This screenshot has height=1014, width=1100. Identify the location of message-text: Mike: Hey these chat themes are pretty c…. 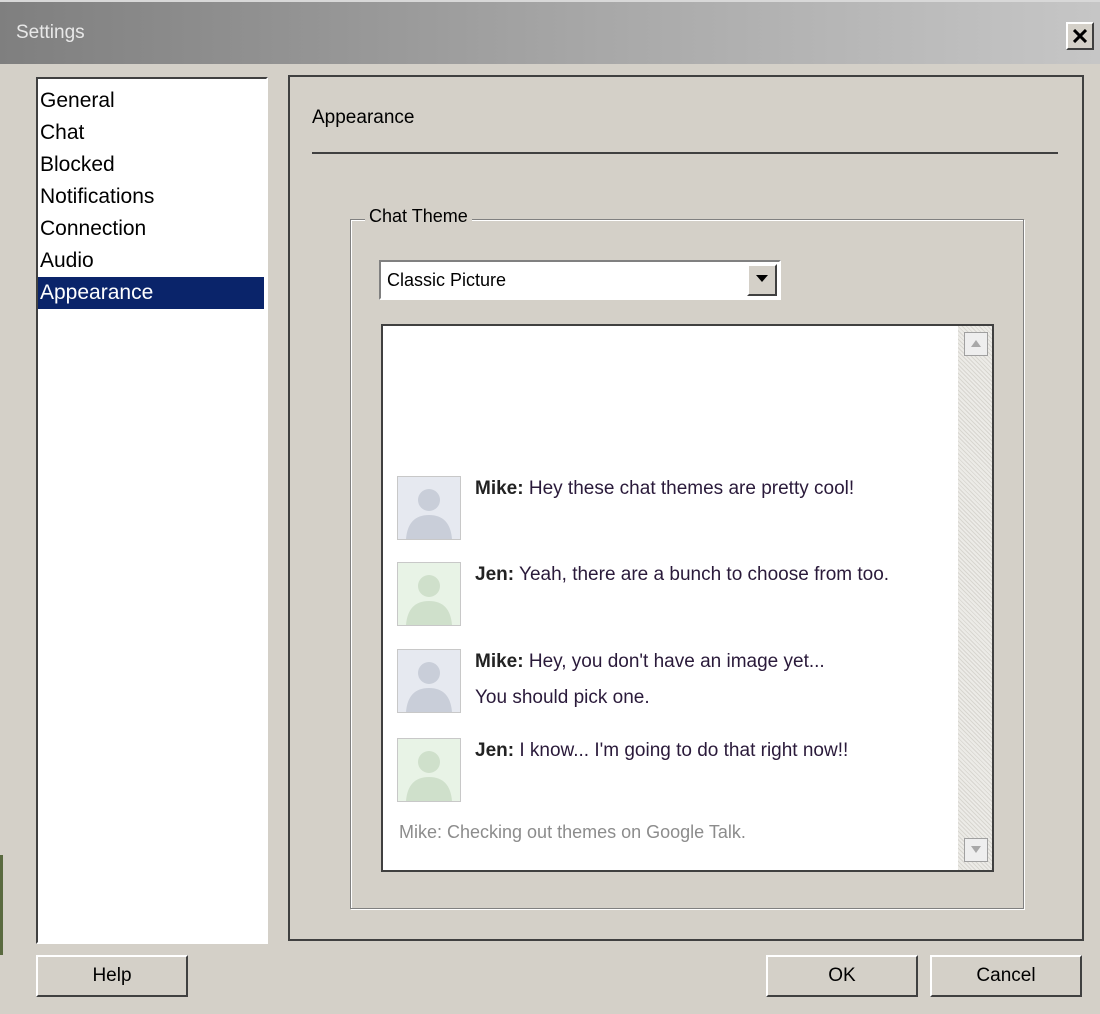
(695, 489).